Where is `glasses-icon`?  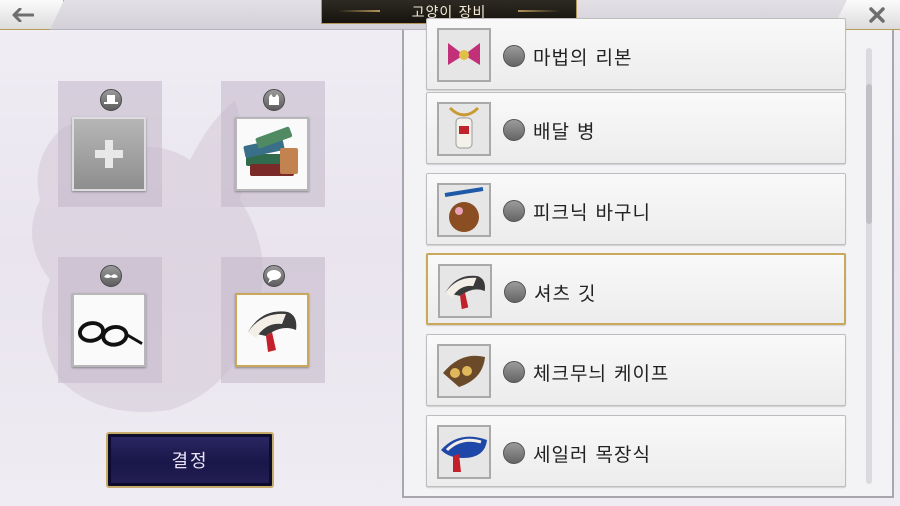 glasses-icon is located at coordinates (110, 334).